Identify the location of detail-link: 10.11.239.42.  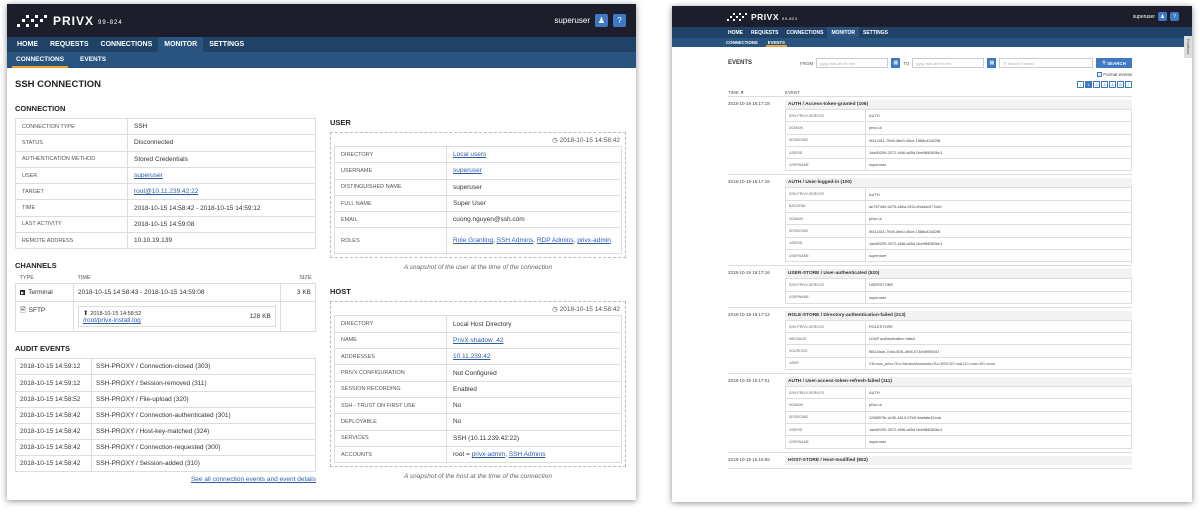
(471, 356).